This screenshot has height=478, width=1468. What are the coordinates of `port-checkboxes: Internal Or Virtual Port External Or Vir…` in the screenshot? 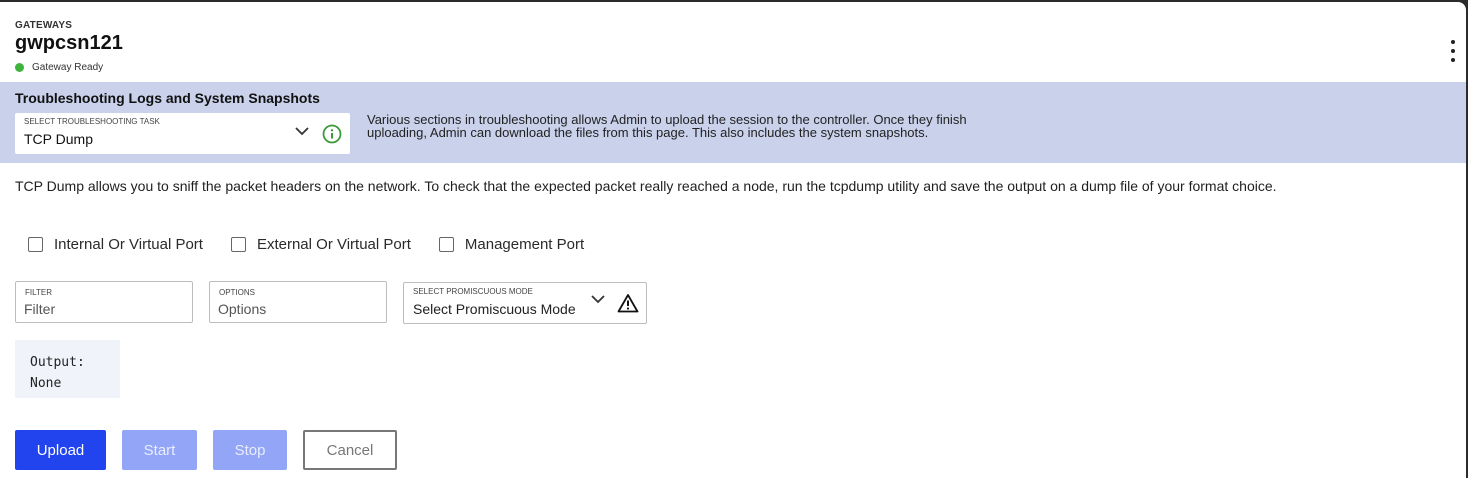 It's located at (320, 244).